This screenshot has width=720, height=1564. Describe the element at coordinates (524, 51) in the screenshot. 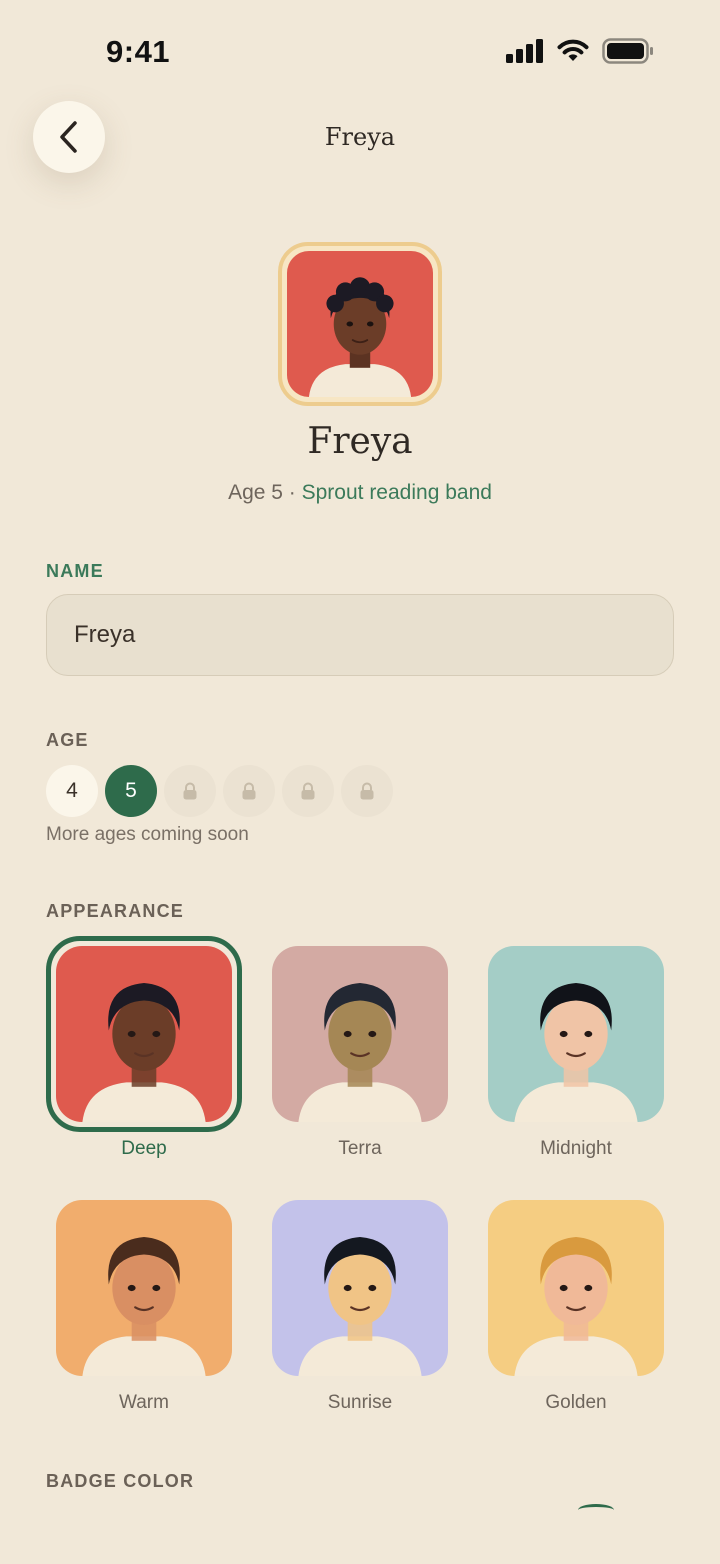

I see `cellular-signal-icon` at that location.